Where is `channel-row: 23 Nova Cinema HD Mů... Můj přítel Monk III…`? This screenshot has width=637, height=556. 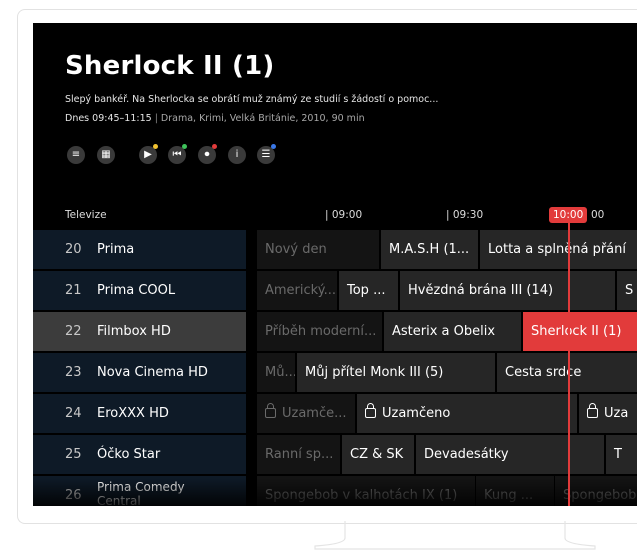 channel-row: 23 Nova Cinema HD Mů... Můj přítel Monk III… is located at coordinates (335, 373).